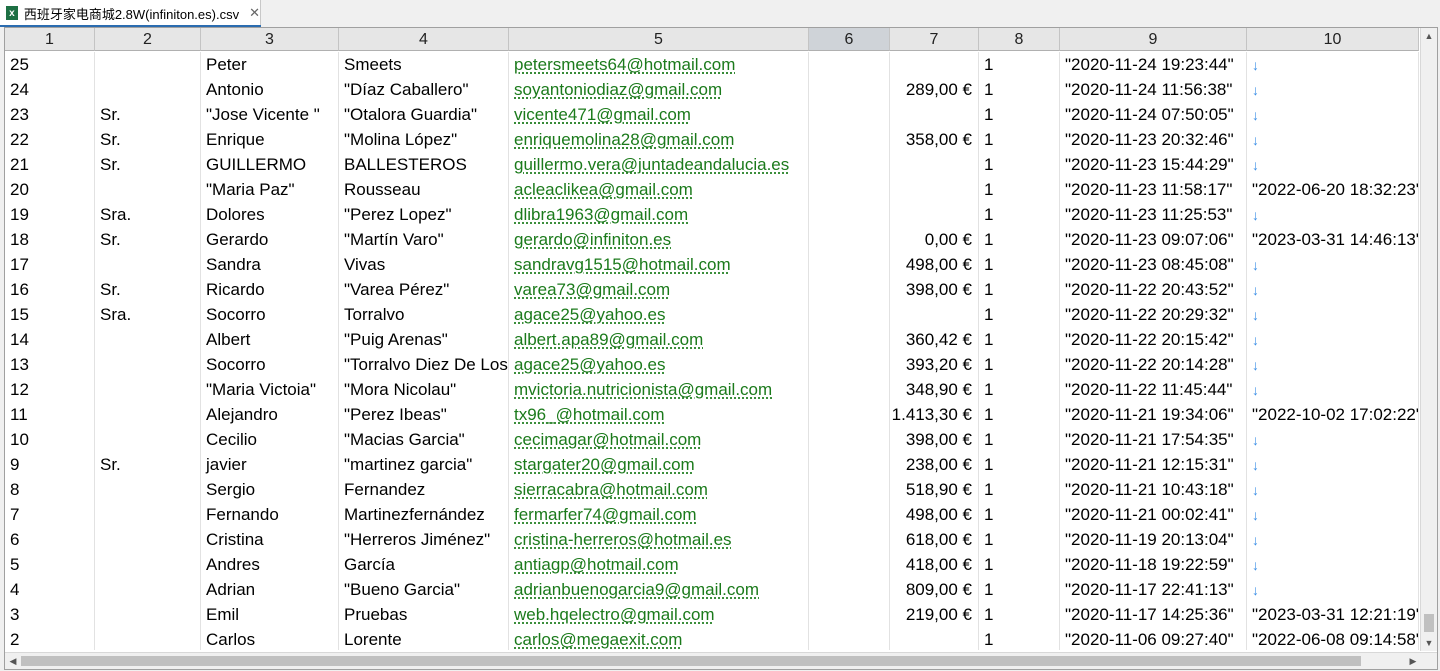 Image resolution: width=1440 pixels, height=671 pixels. Describe the element at coordinates (424, 614) in the screenshot. I see `cell-col-4: Pruebas` at that location.